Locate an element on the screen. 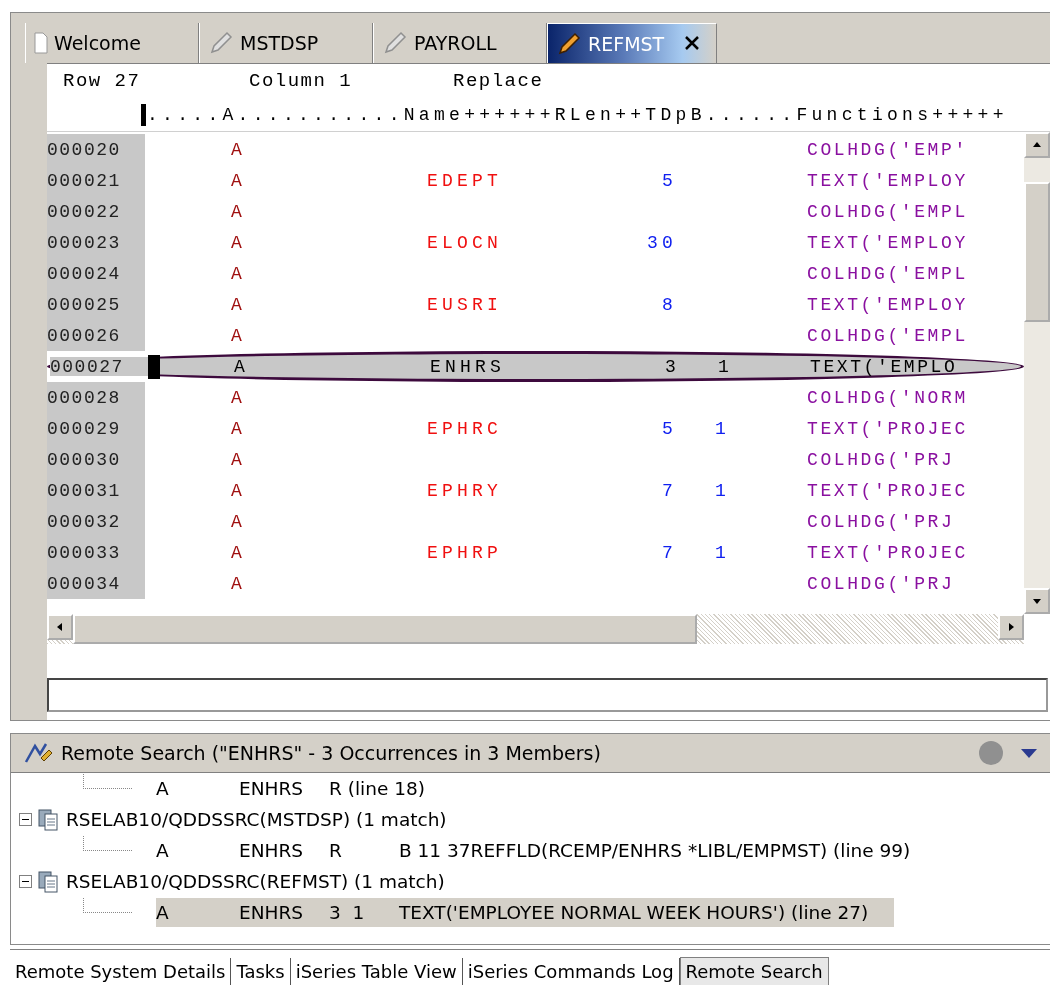 The width and height of the screenshot is (1050, 985). field-name: EUSRI is located at coordinates (465, 304).